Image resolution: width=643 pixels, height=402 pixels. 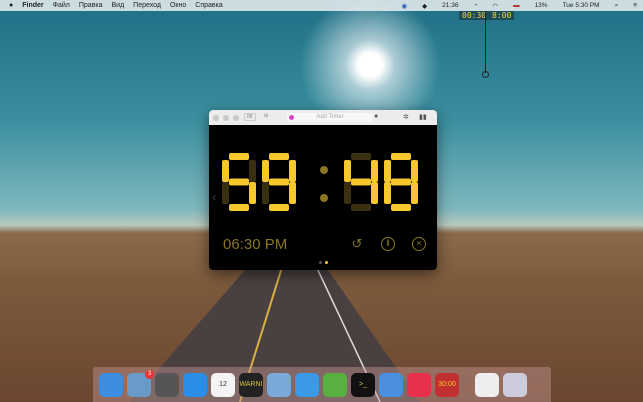 I want to click on menu-view: Вид, so click(x=118, y=5).